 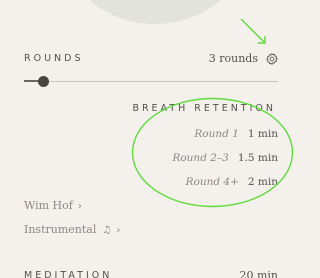 What do you see at coordinates (272, 59) in the screenshot?
I see `gear-icon` at bounding box center [272, 59].